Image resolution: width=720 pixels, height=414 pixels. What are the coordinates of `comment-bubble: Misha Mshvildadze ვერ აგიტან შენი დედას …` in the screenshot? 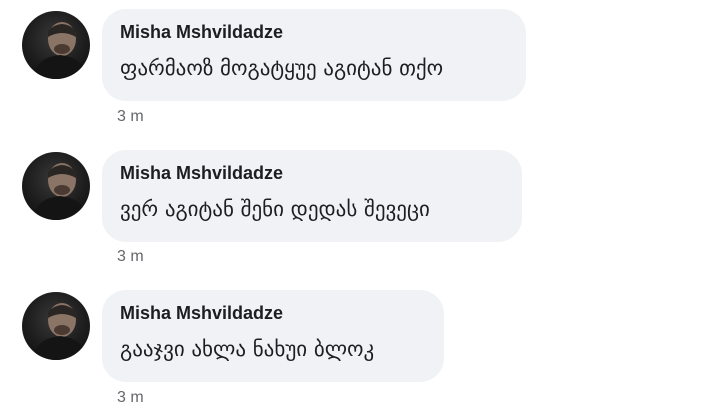 It's located at (312, 196).